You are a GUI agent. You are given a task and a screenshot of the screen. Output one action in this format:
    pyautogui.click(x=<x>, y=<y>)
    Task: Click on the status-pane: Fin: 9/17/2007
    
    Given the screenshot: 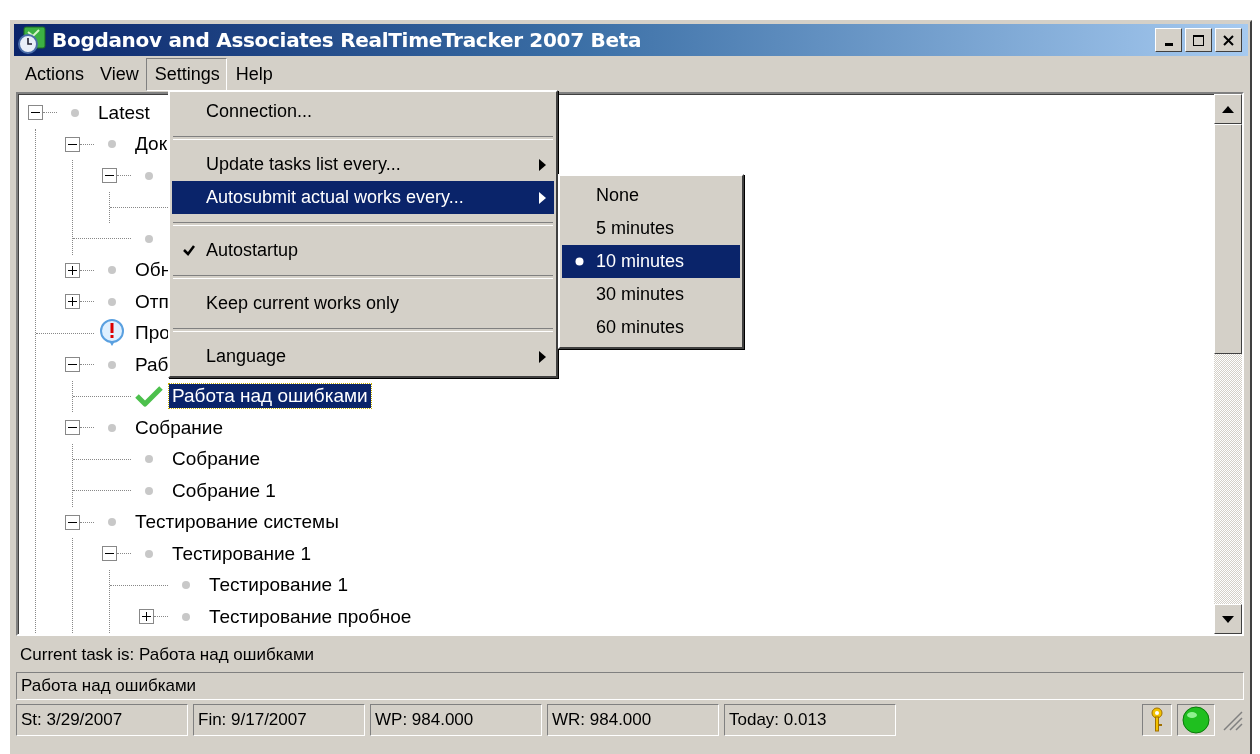 What is the action you would take?
    pyautogui.click(x=279, y=720)
    